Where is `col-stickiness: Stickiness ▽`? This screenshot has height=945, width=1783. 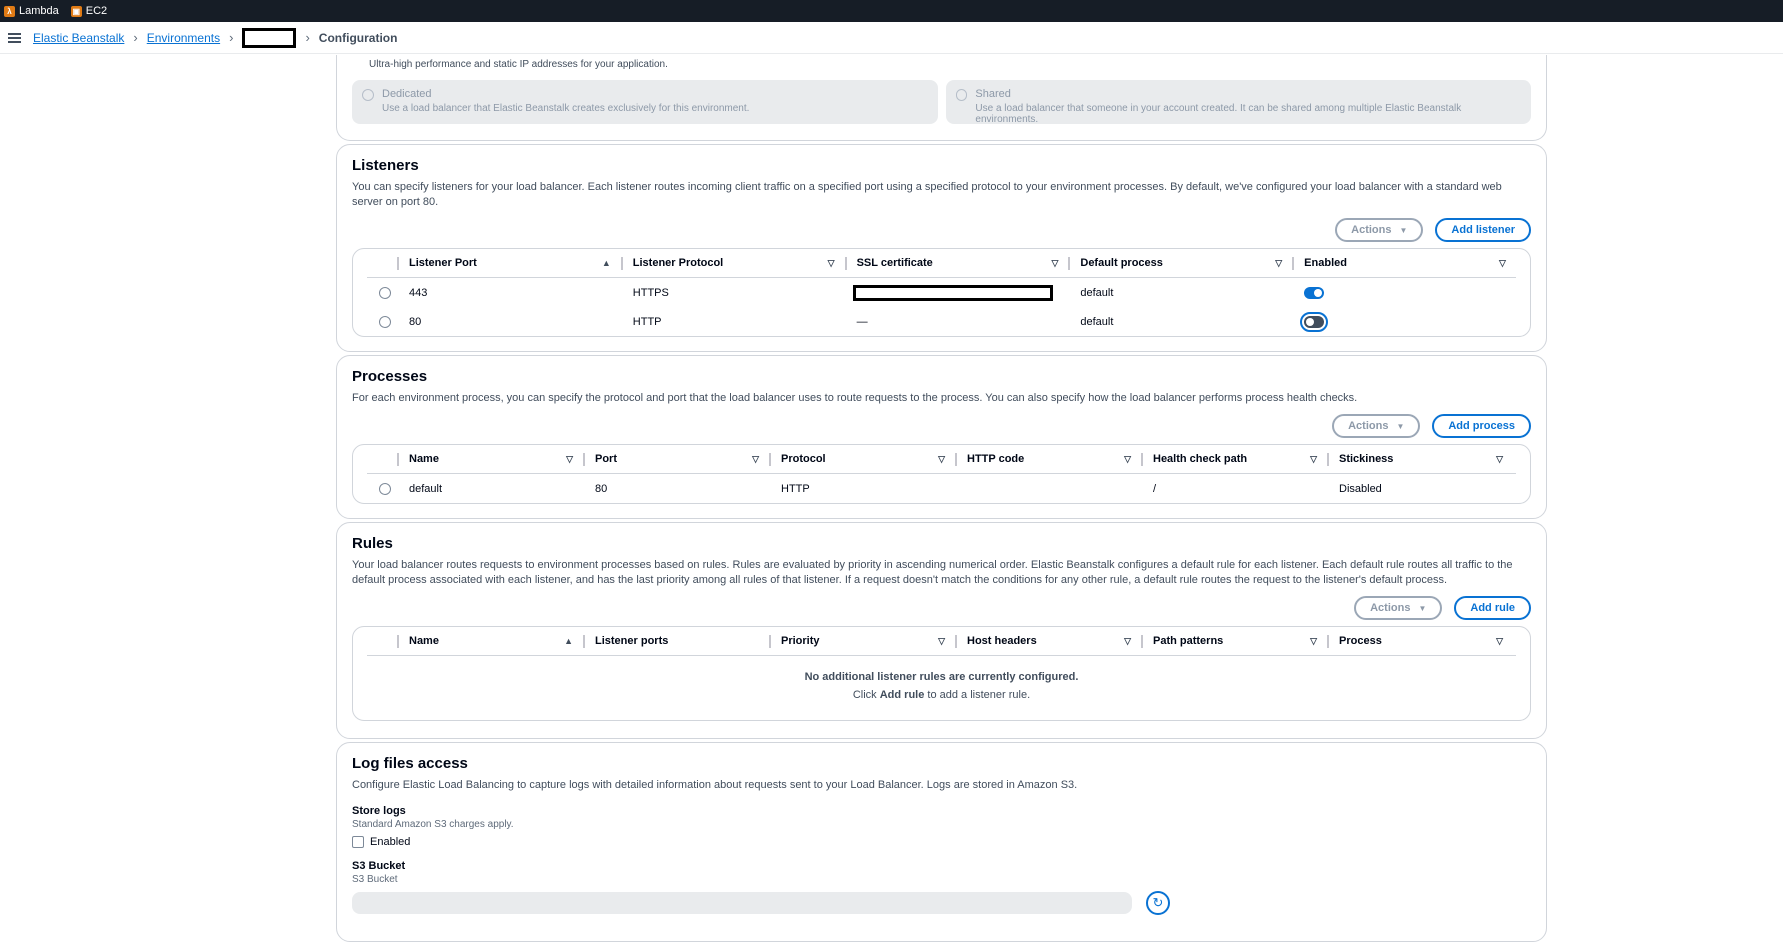
col-stickiness: Stickiness ▽ is located at coordinates (1420, 459).